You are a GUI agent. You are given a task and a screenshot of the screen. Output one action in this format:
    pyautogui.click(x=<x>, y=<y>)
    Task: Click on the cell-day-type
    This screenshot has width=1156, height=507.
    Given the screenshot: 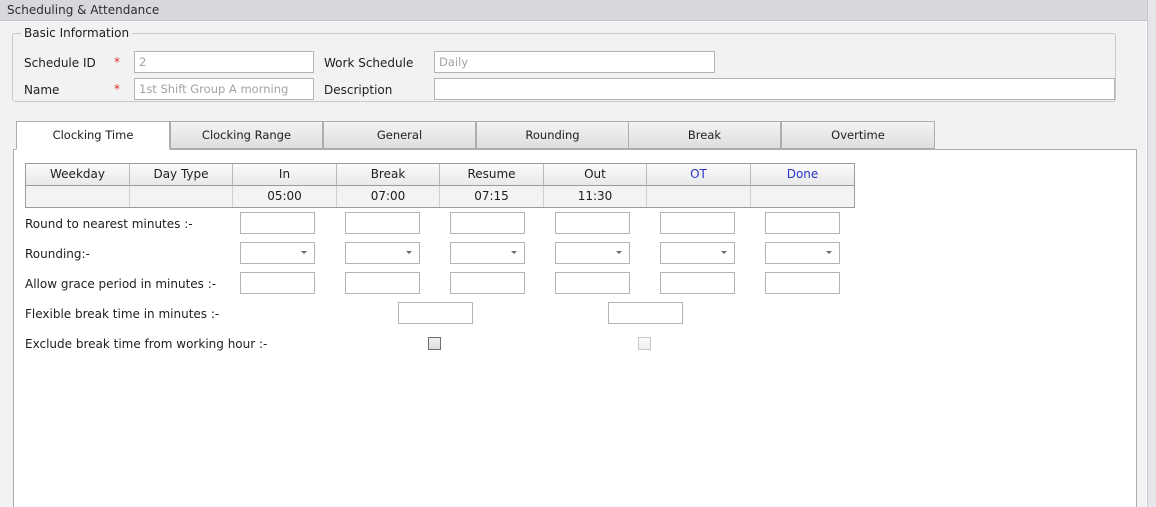 What is the action you would take?
    pyautogui.click(x=181, y=196)
    